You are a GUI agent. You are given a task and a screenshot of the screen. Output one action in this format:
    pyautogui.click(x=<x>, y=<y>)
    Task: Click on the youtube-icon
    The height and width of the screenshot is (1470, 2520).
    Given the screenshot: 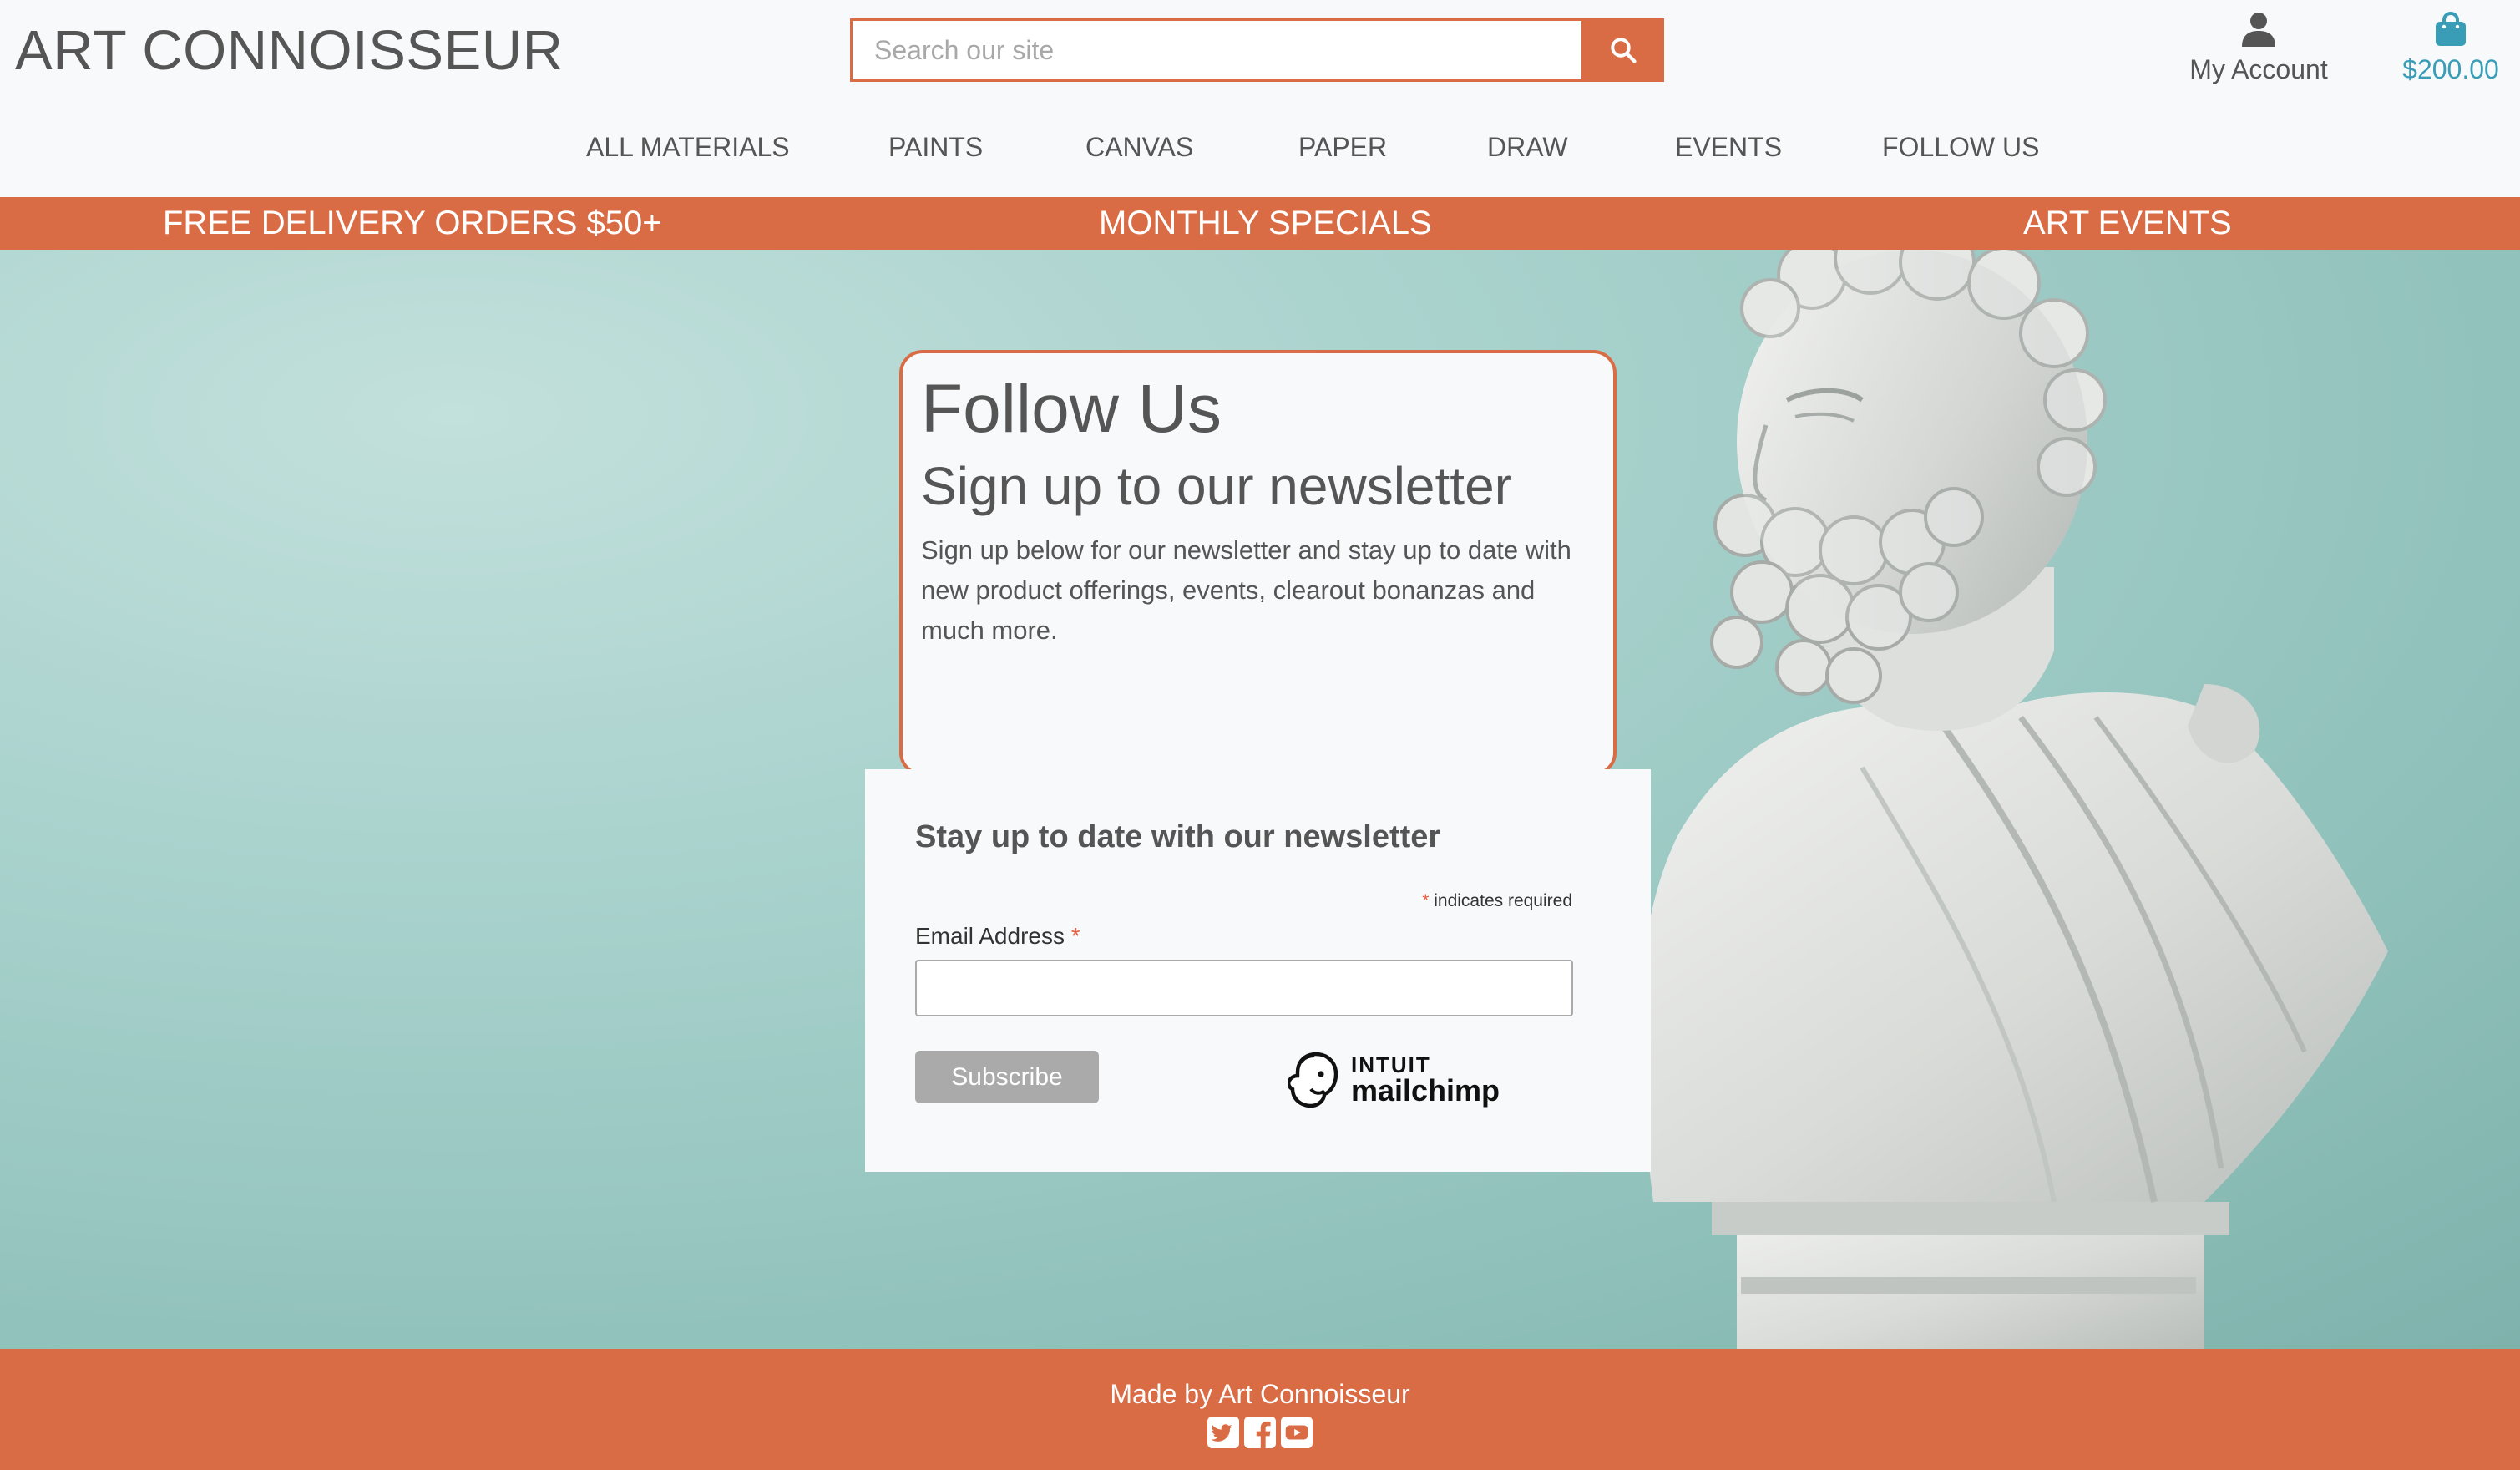 What is the action you would take?
    pyautogui.click(x=1297, y=1432)
    